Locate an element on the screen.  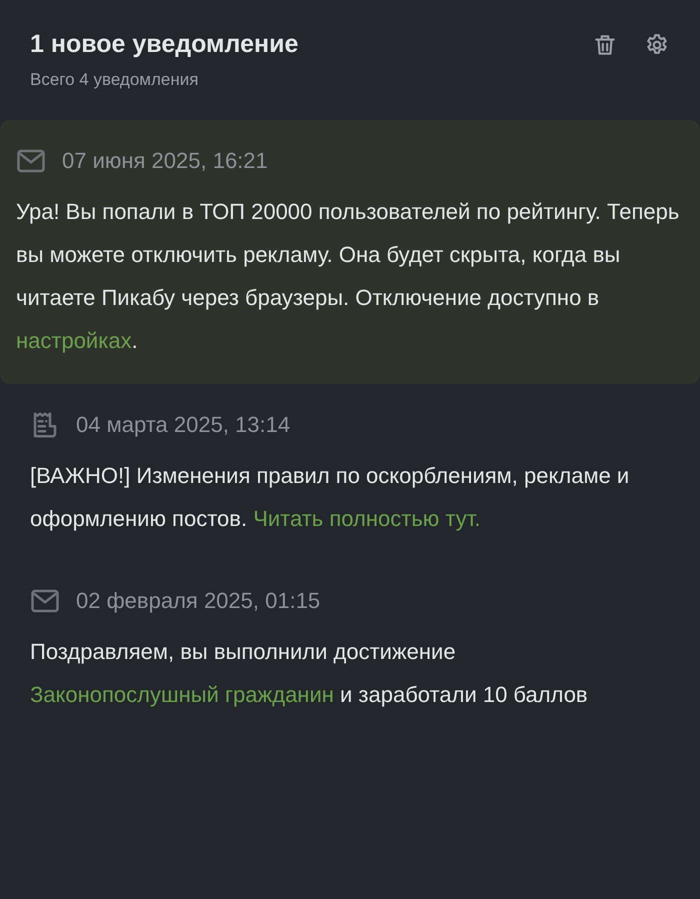
notification-text: [ВАЖНО!] Изменения правил по оскорблениям, рекламе и оформлению постов. Читать полностью тут. is located at coordinates (330, 497).